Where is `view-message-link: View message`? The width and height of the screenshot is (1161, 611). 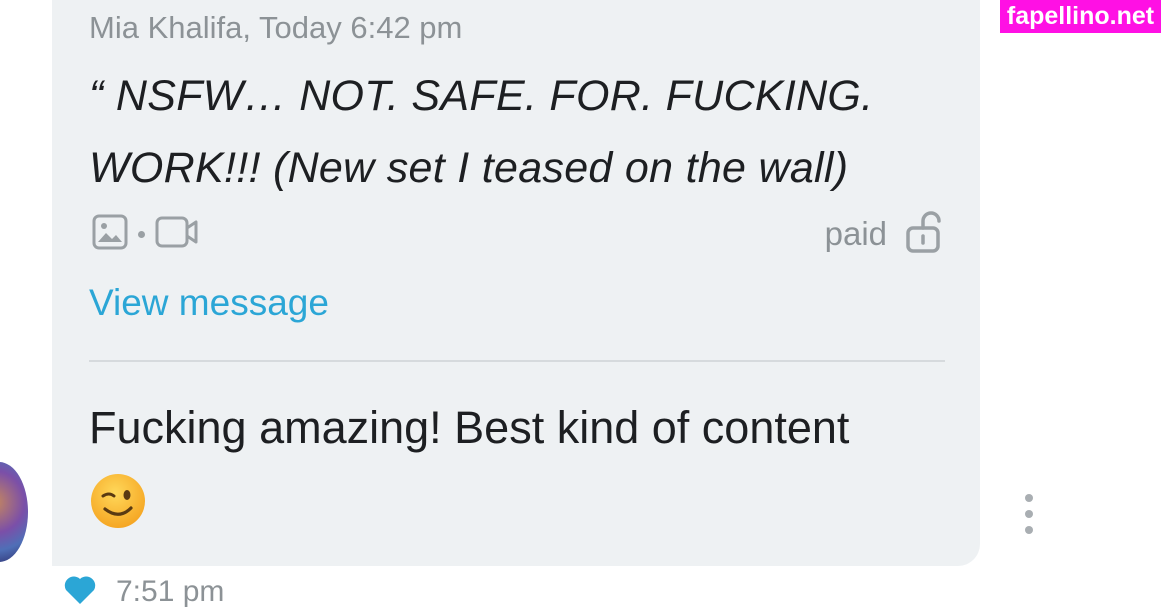 view-message-link: View message is located at coordinates (209, 303).